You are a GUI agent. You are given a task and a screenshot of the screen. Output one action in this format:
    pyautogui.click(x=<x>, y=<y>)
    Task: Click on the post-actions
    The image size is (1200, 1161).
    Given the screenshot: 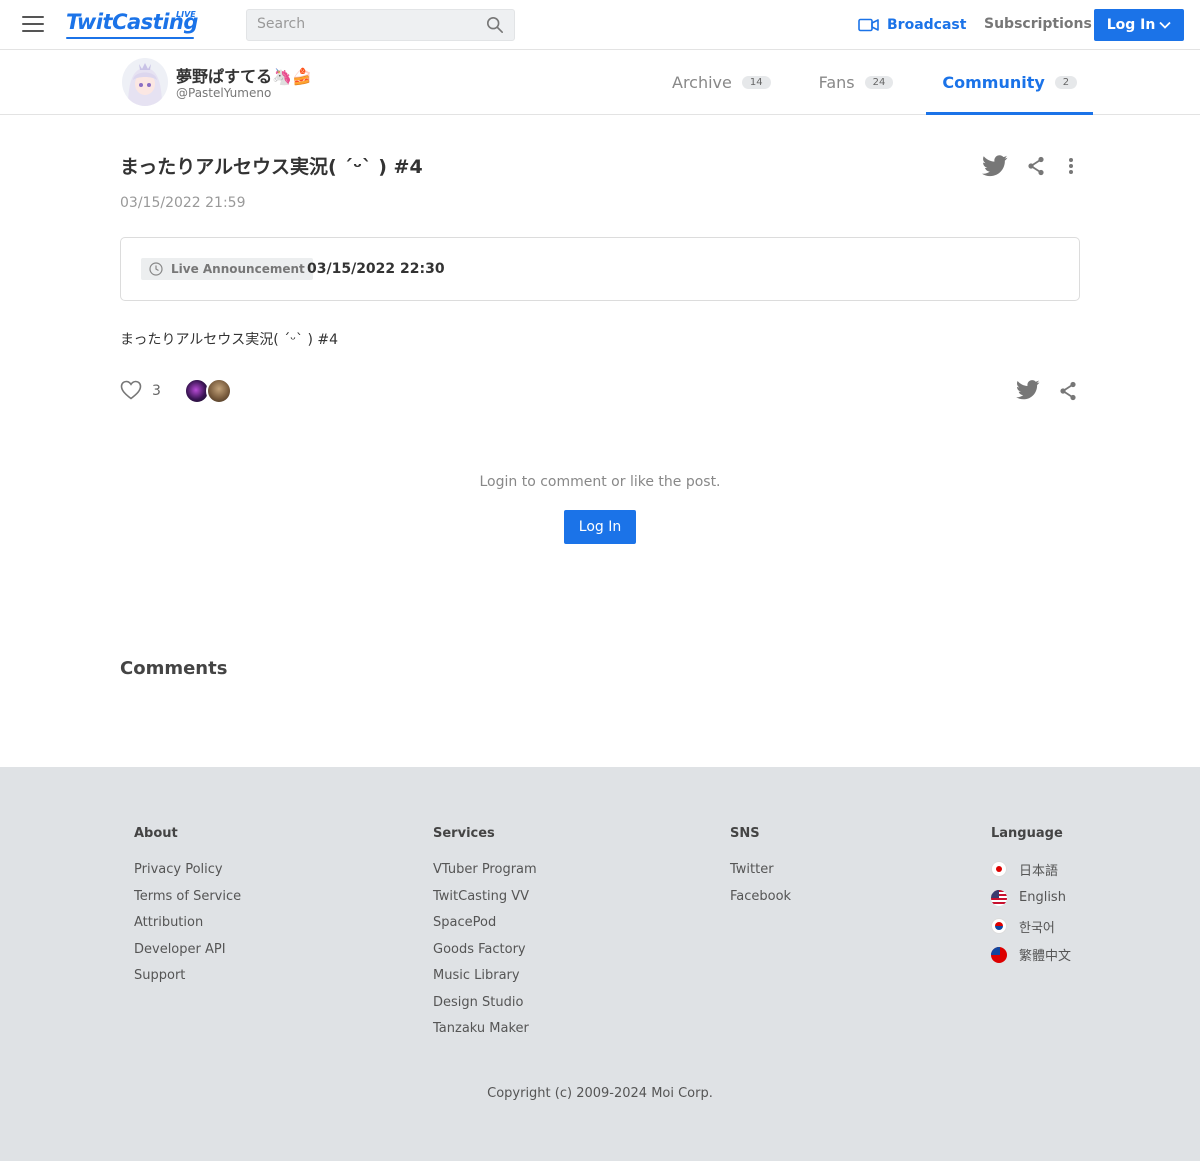 What is the action you would take?
    pyautogui.click(x=1032, y=166)
    